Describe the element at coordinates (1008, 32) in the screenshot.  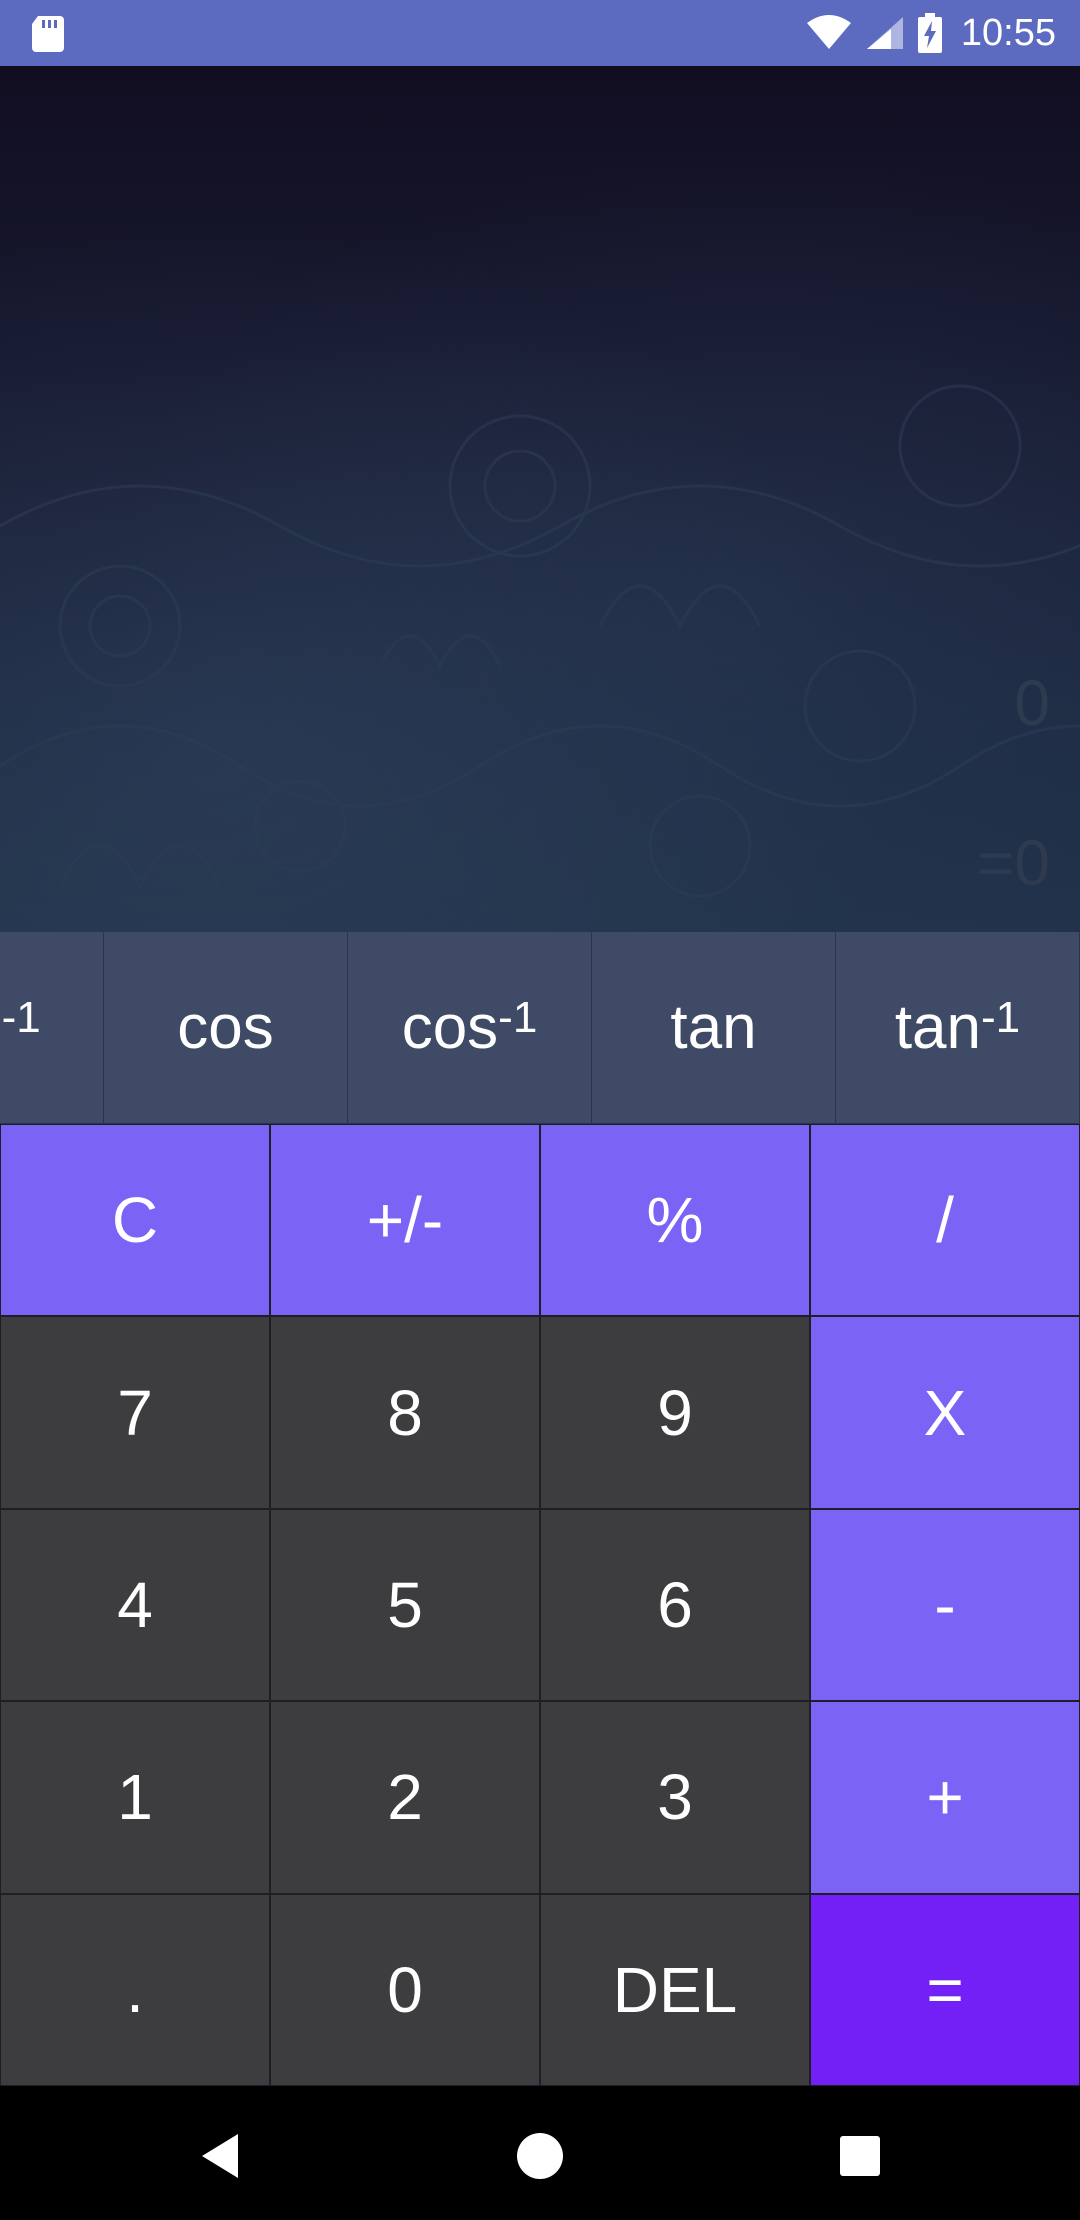
I see `status-time: 10:55` at that location.